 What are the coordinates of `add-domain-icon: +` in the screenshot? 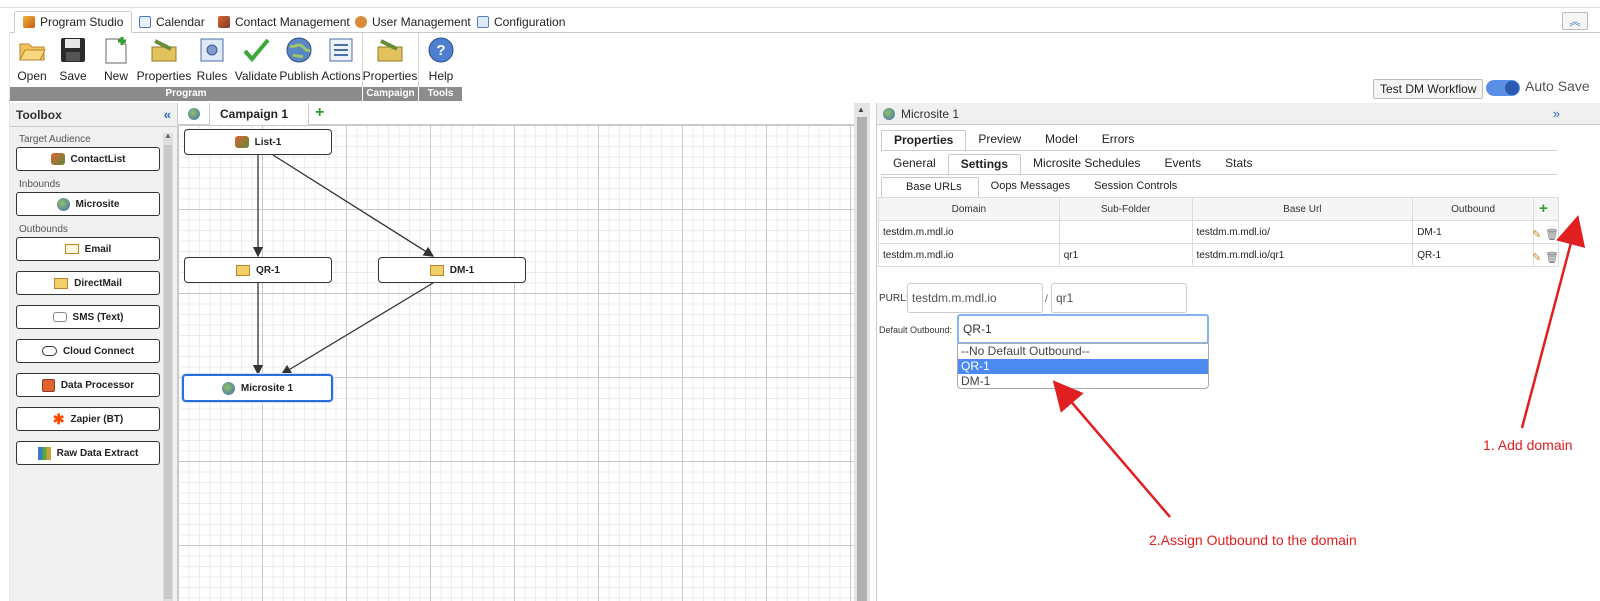 It's located at (1543, 208).